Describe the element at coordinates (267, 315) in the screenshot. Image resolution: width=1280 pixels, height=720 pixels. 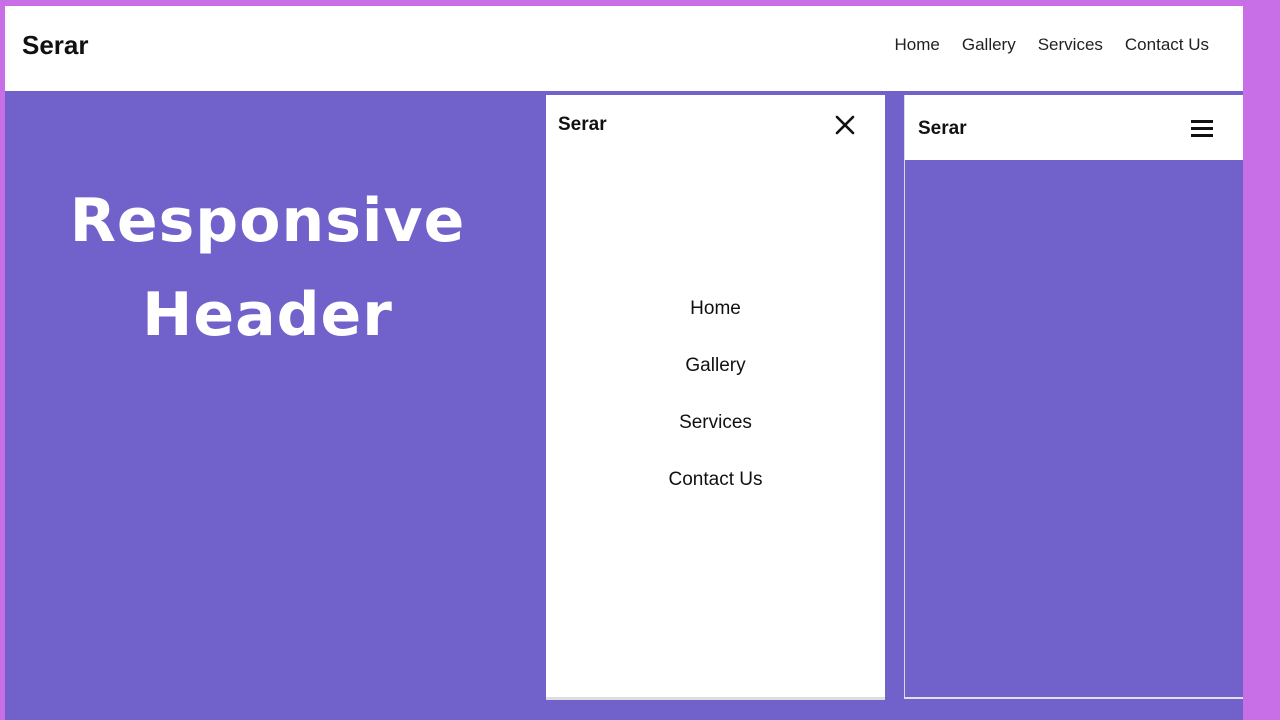
I see `hero-title-line-2: Header` at that location.